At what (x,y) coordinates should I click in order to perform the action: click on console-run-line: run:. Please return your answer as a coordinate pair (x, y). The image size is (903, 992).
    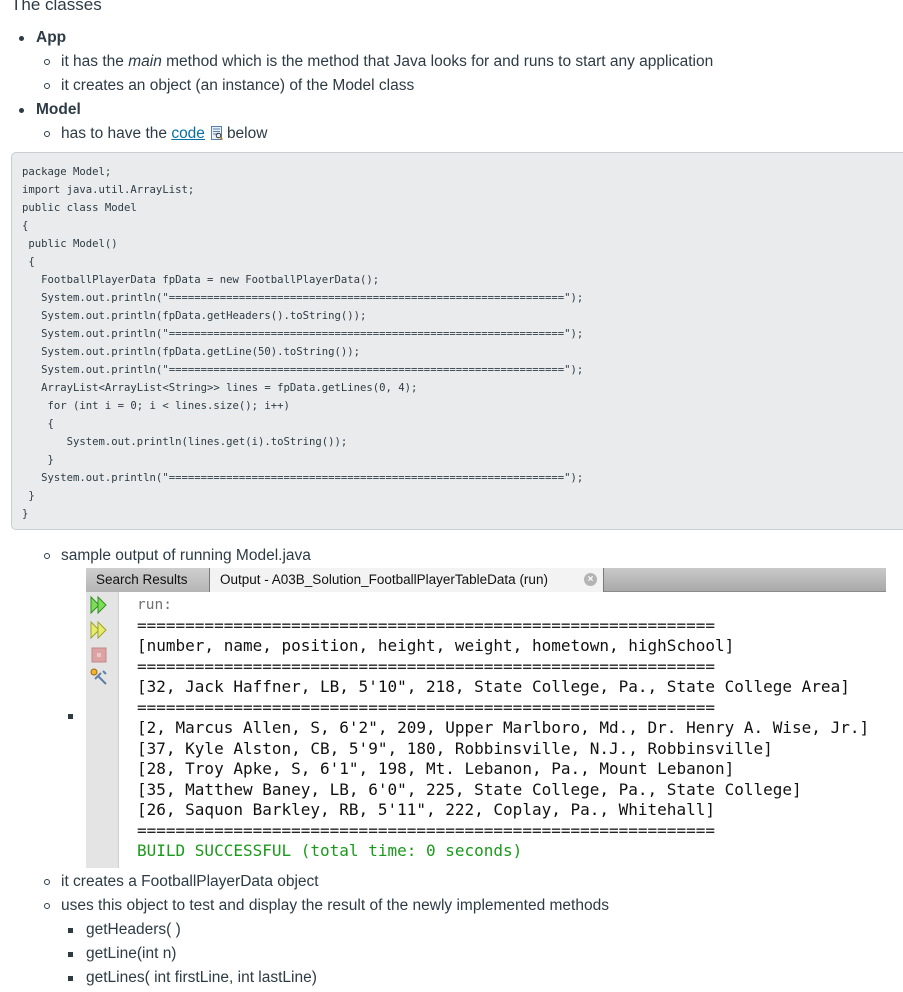
    Looking at the image, I should click on (154, 605).